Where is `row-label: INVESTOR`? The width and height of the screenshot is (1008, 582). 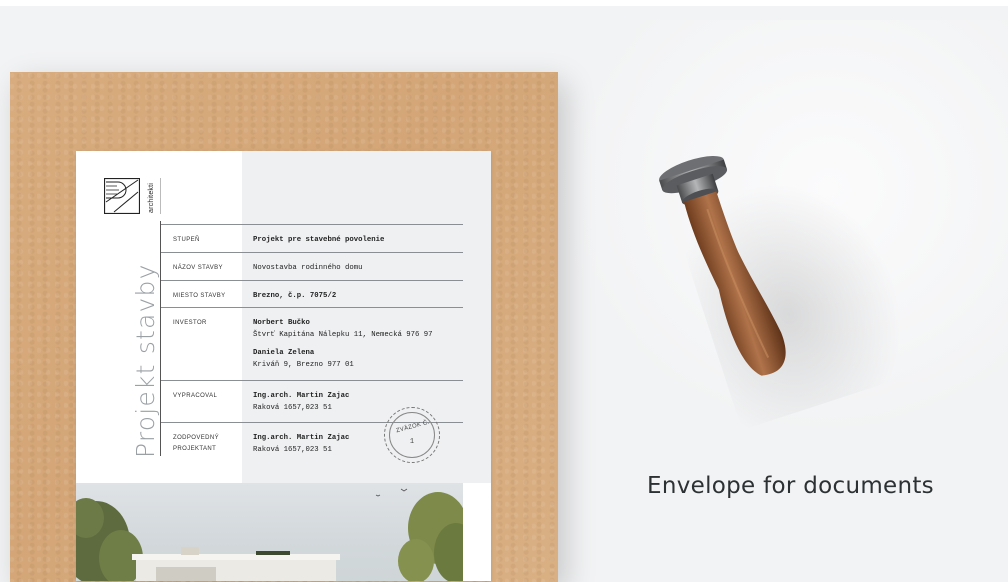
row-label: INVESTOR is located at coordinates (190, 323).